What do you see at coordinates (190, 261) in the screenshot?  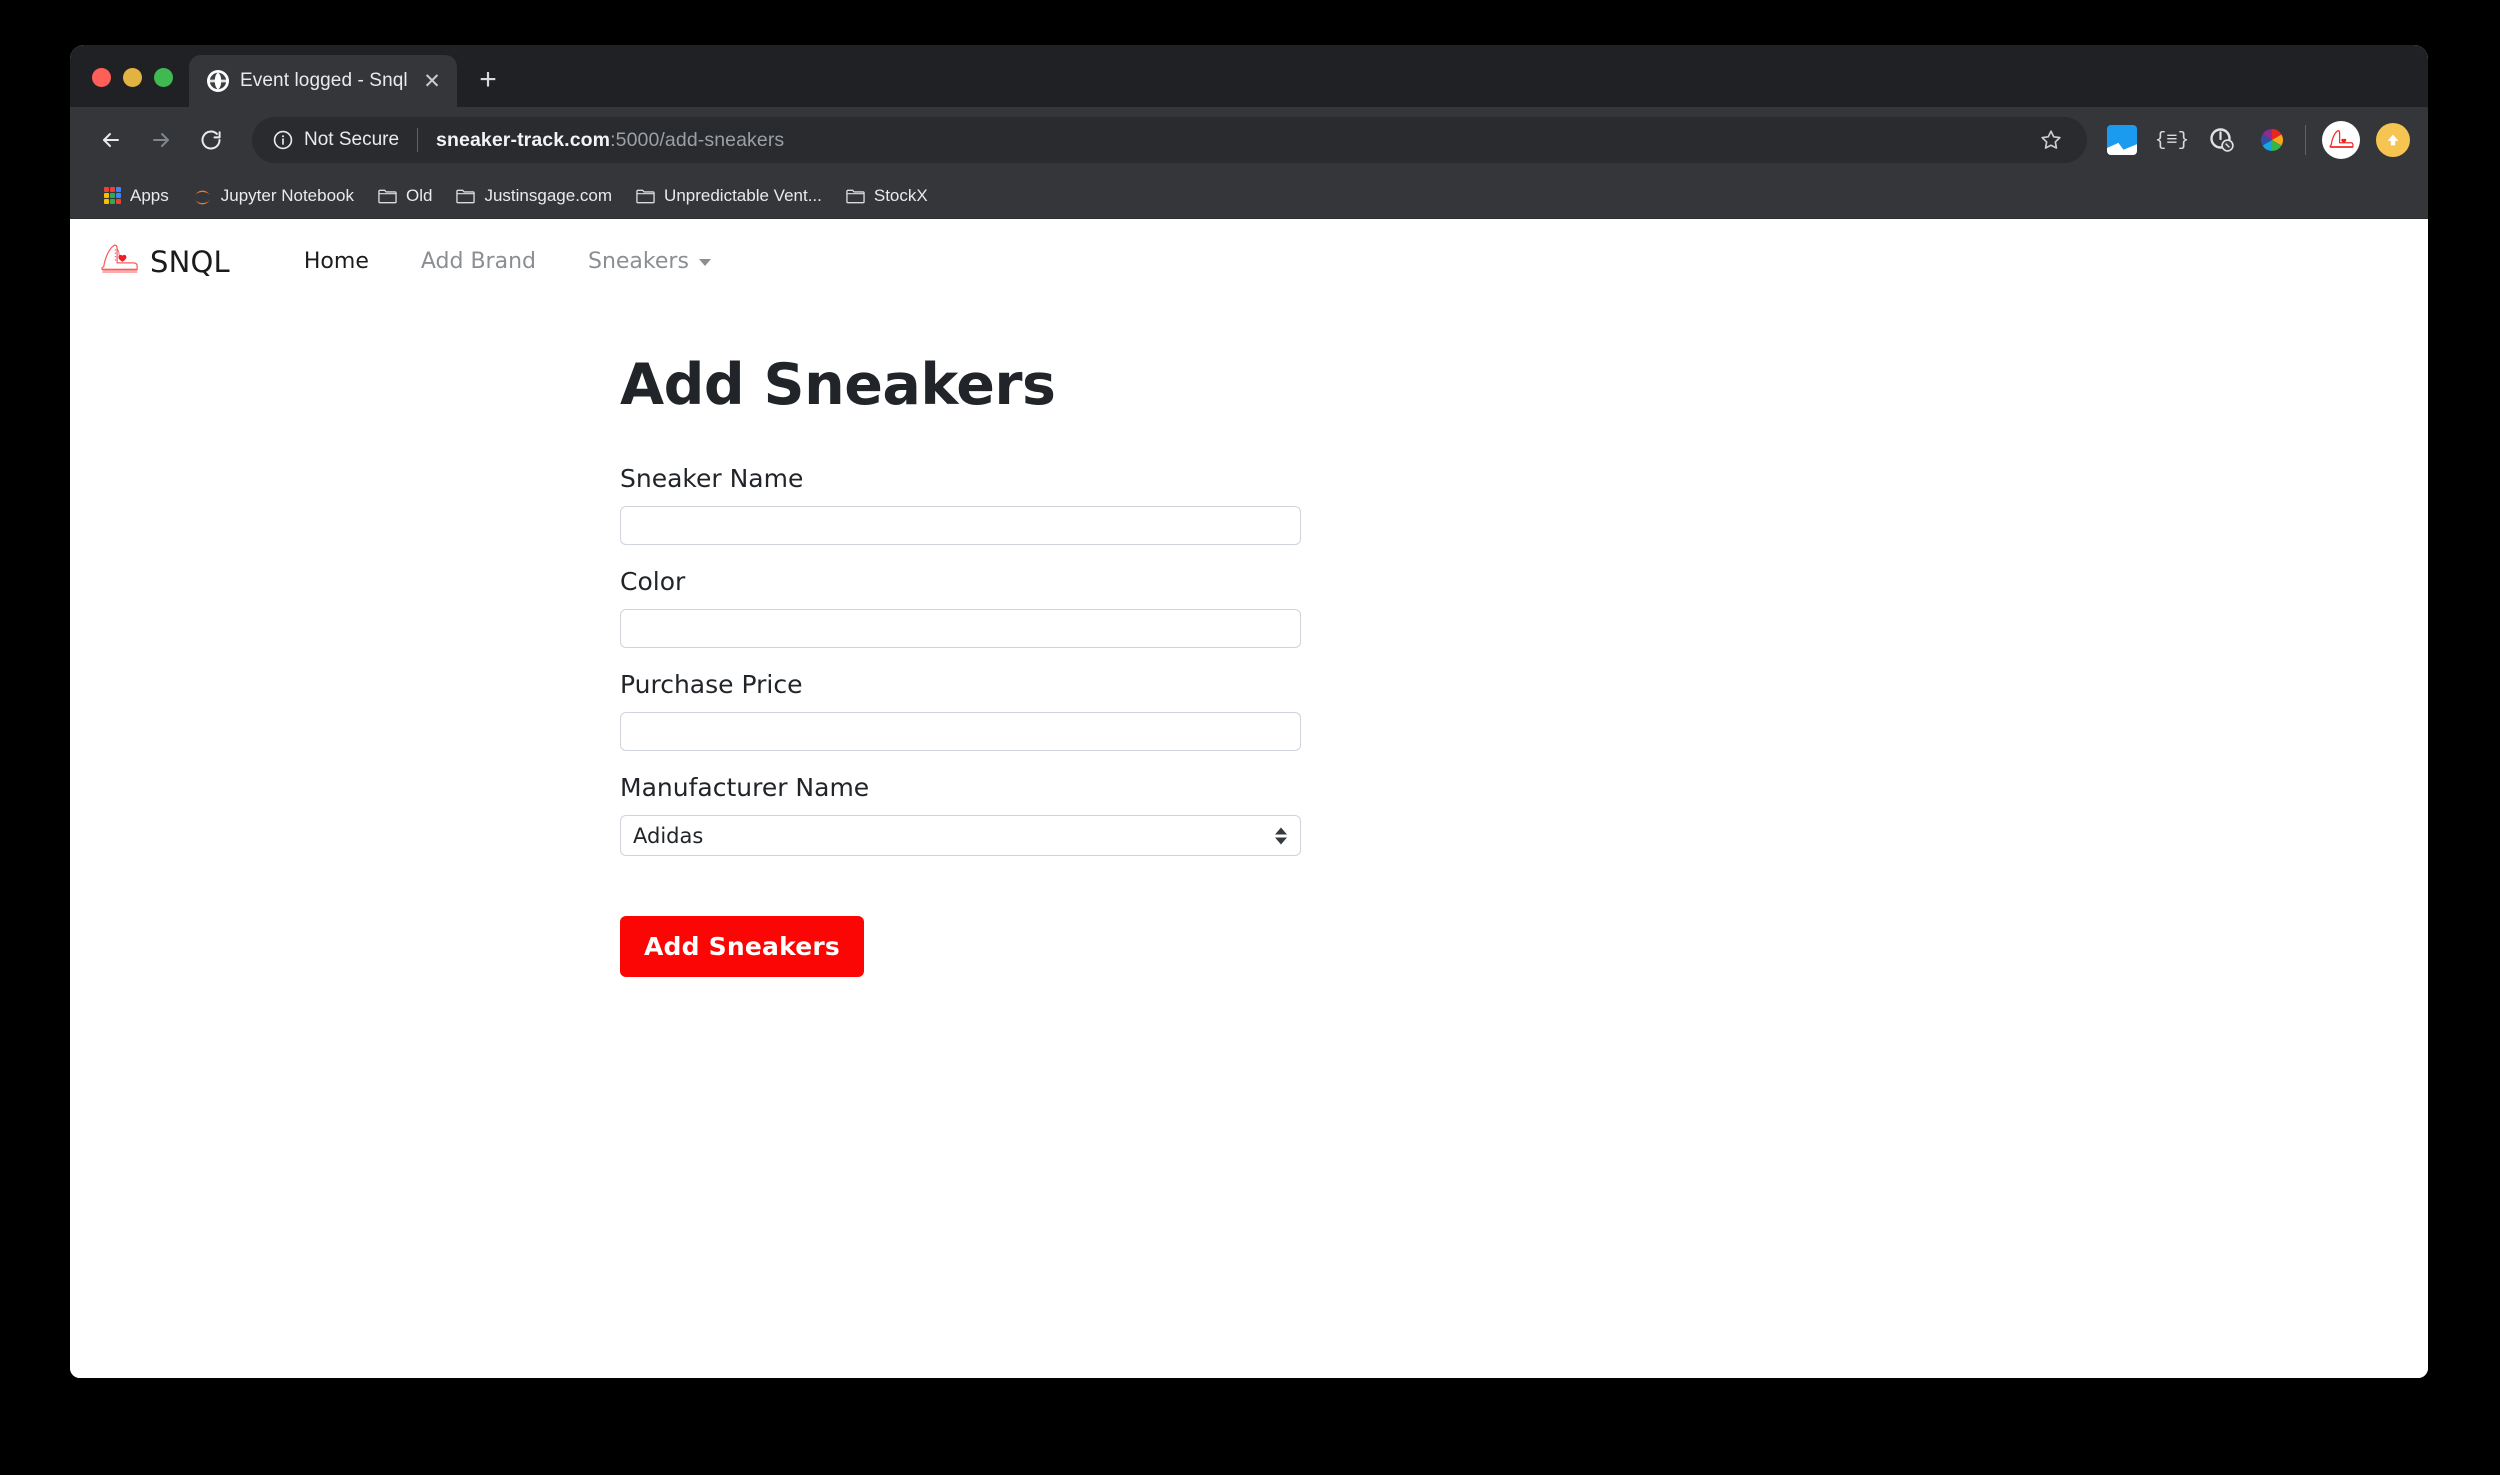 I see `brand-name: SNQL` at bounding box center [190, 261].